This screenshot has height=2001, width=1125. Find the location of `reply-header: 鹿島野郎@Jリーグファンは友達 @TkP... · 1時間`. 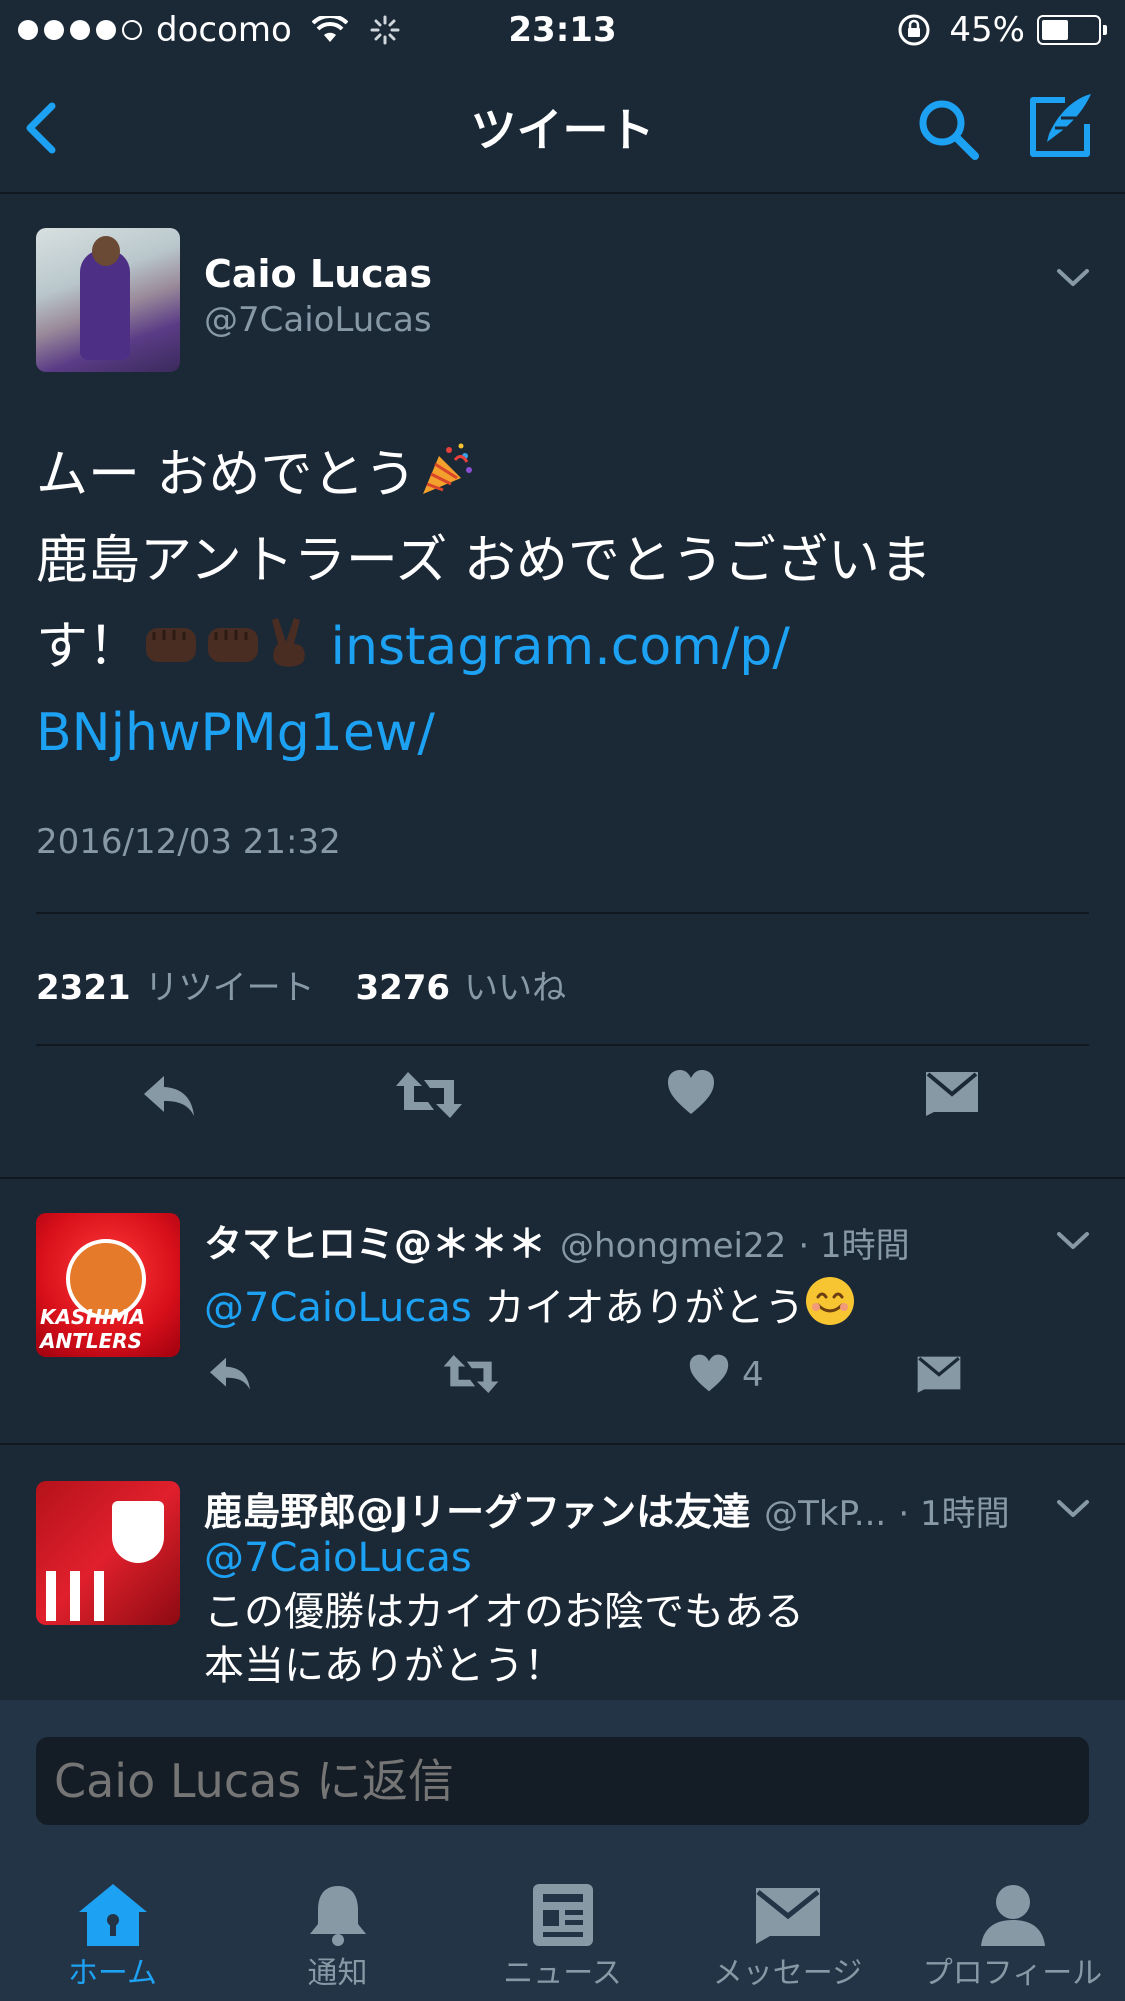

reply-header: 鹿島野郎@Jリーグファンは友達 @TkP... · 1時間 is located at coordinates (607, 1508).